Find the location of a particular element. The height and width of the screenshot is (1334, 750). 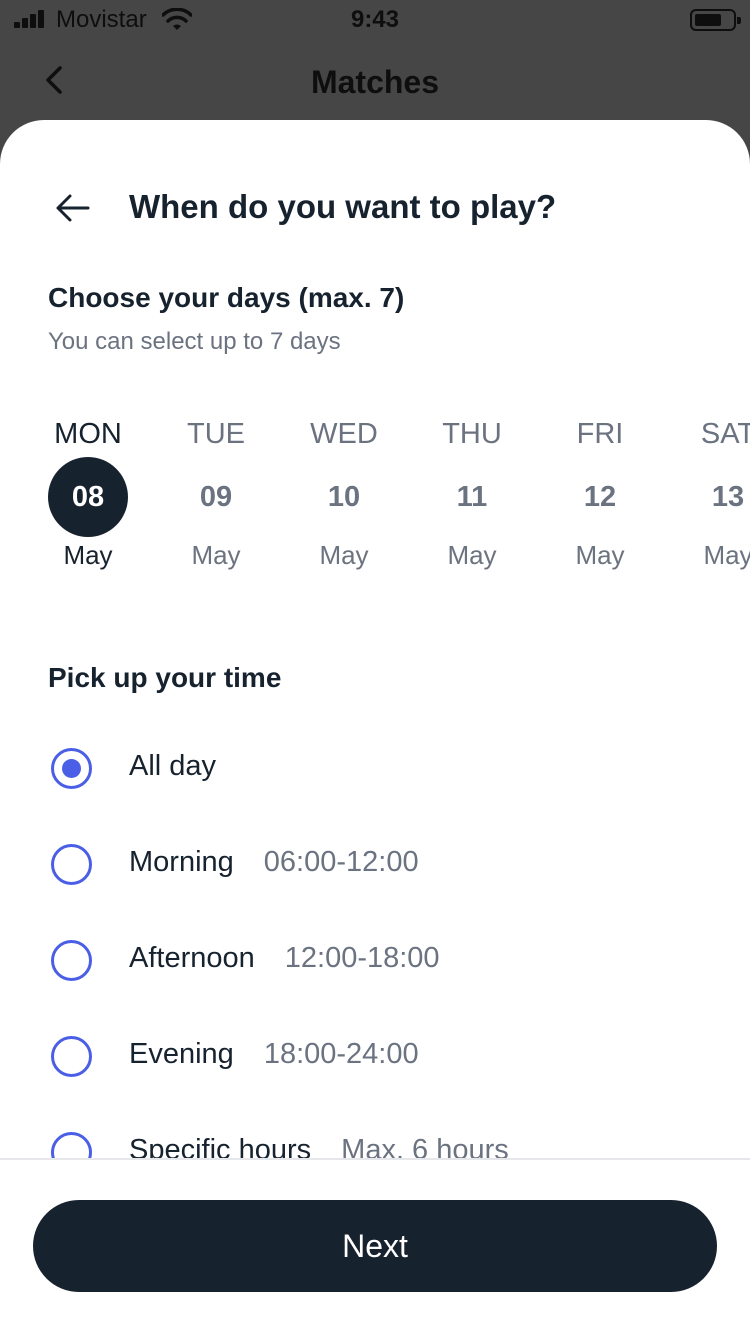

day-item: THU 11 May is located at coordinates (472, 495).